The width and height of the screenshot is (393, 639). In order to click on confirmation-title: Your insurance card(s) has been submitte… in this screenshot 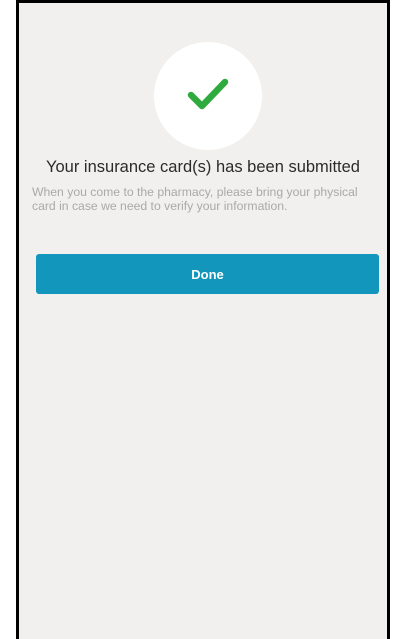, I will do `click(203, 167)`.